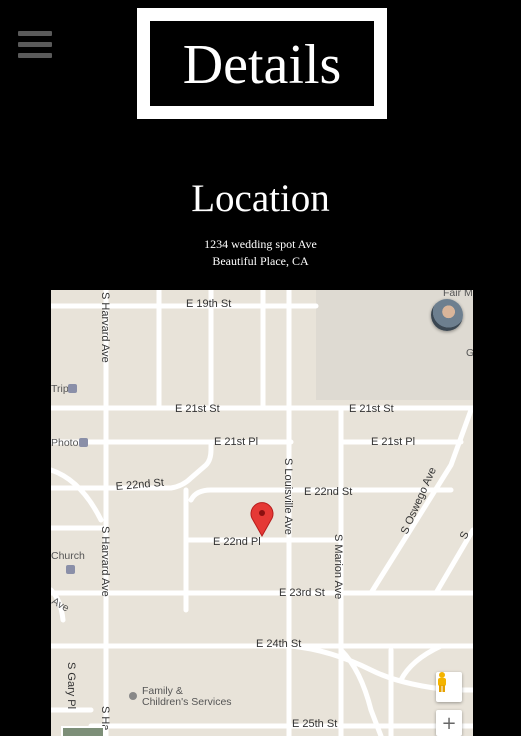 The width and height of the screenshot is (521, 736). Describe the element at coordinates (70, 569) in the screenshot. I see `church-icon` at that location.